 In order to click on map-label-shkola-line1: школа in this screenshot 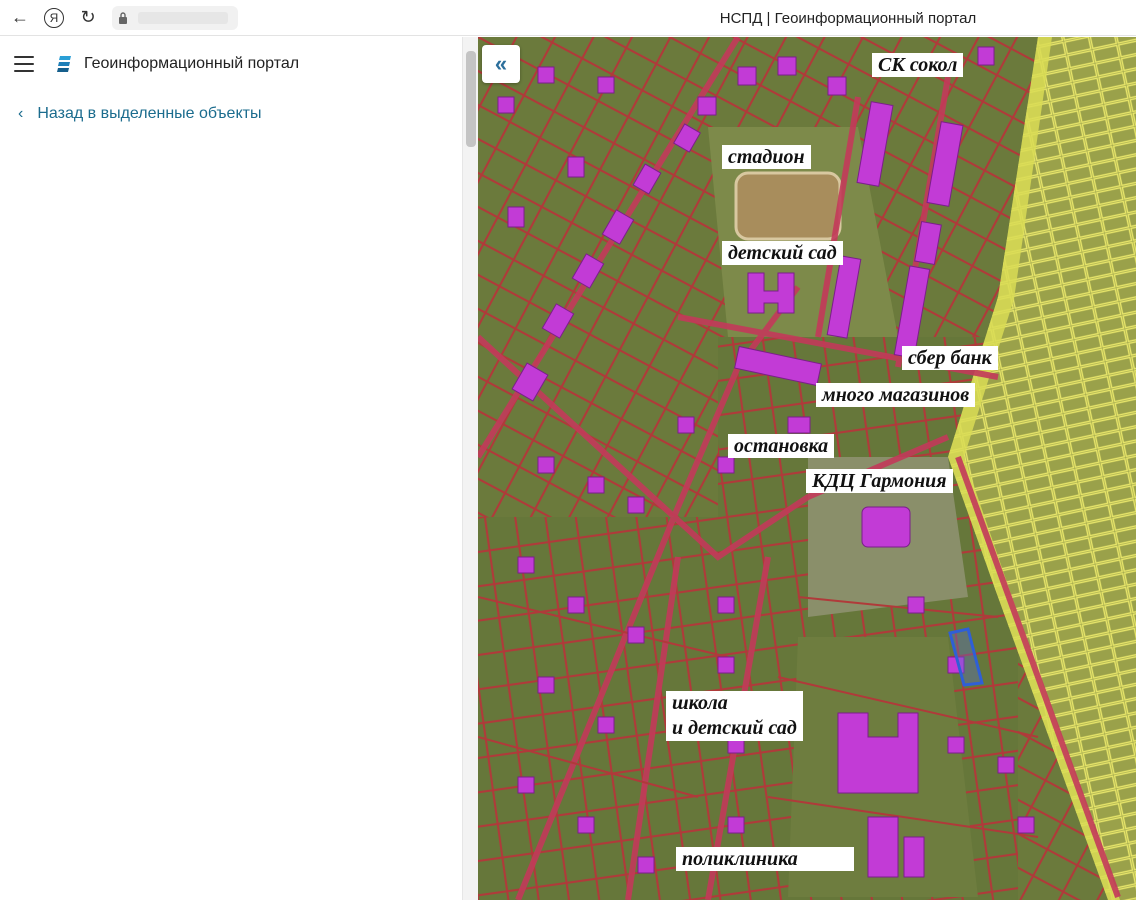, I will do `click(700, 703)`.